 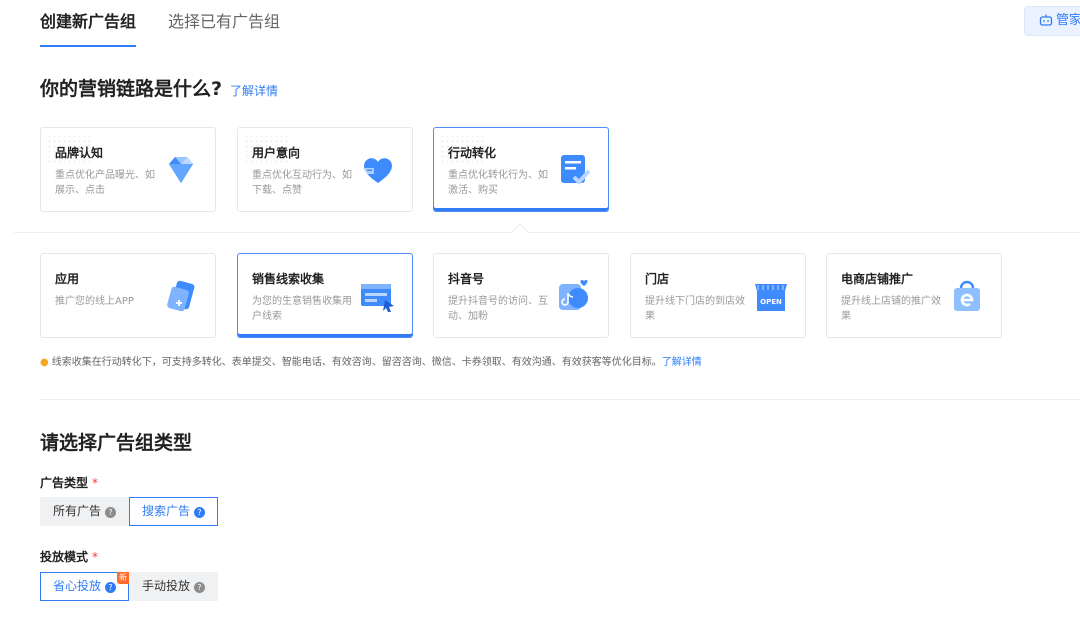 I want to click on target-card-douyin-account: 抖音号 提升抖音号的访问、互动、加粉, so click(x=521, y=295).